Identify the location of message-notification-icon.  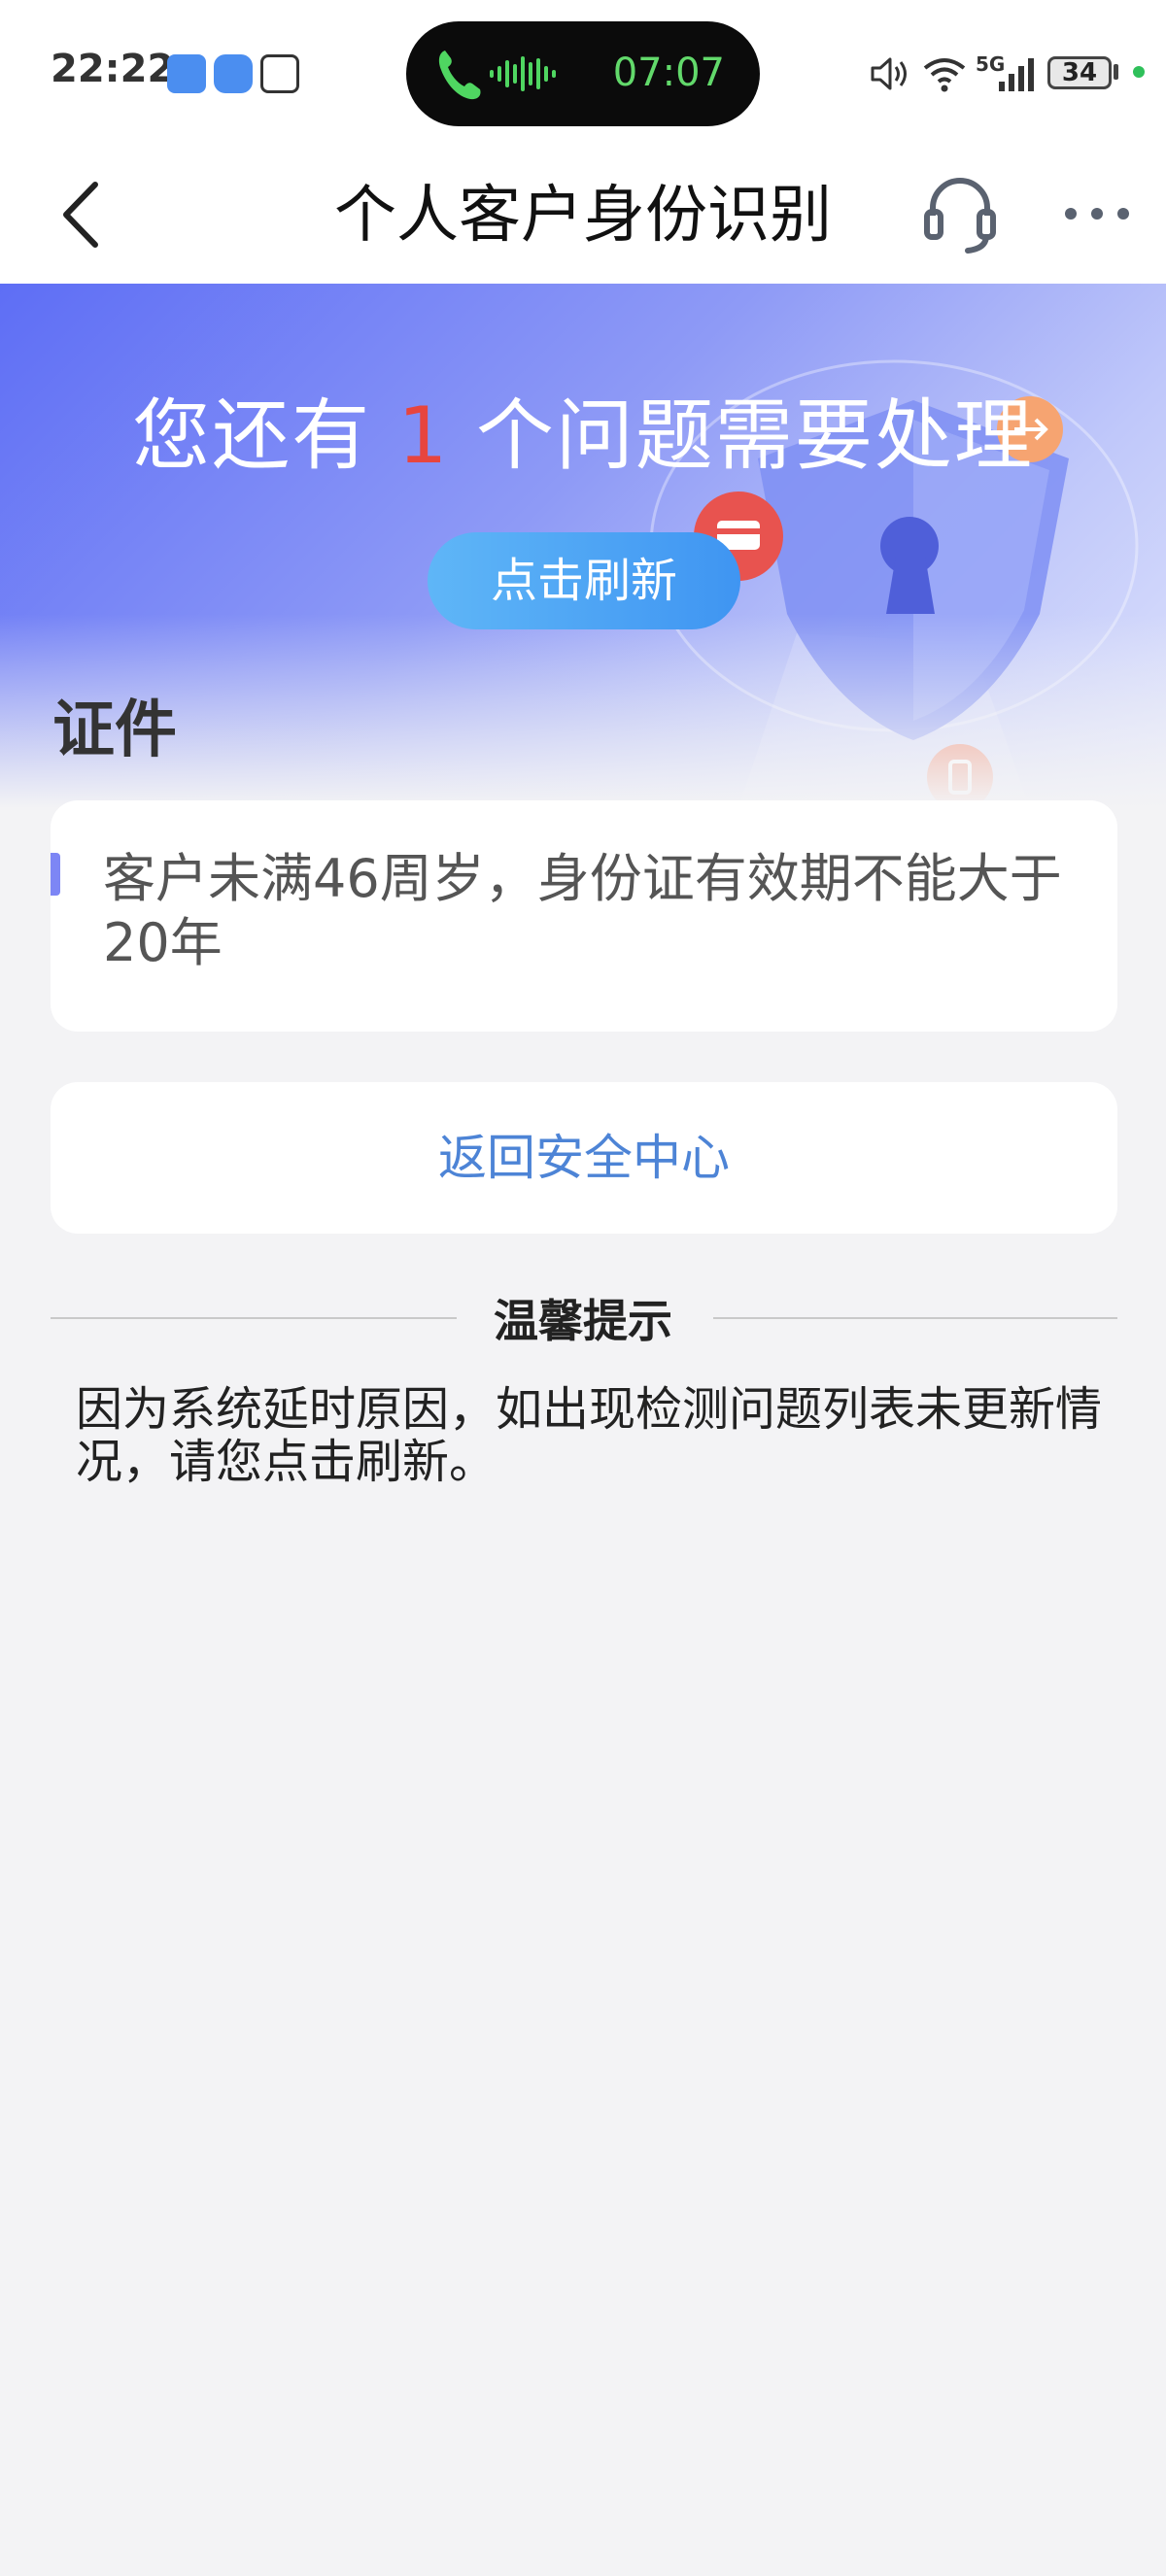
(233, 73).